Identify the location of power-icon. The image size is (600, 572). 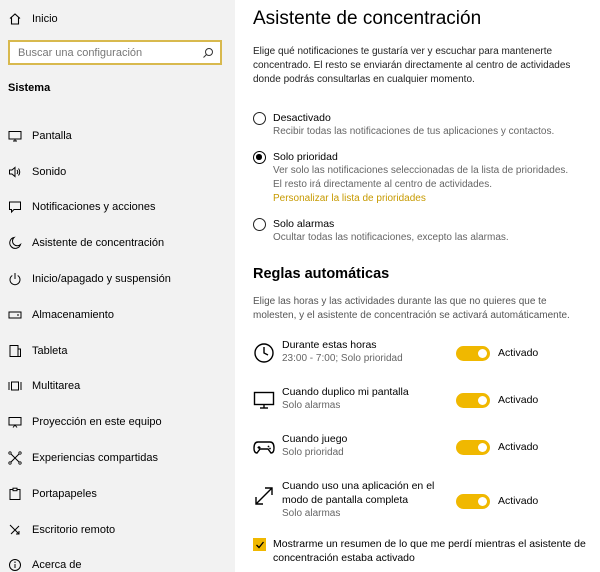
(15, 279).